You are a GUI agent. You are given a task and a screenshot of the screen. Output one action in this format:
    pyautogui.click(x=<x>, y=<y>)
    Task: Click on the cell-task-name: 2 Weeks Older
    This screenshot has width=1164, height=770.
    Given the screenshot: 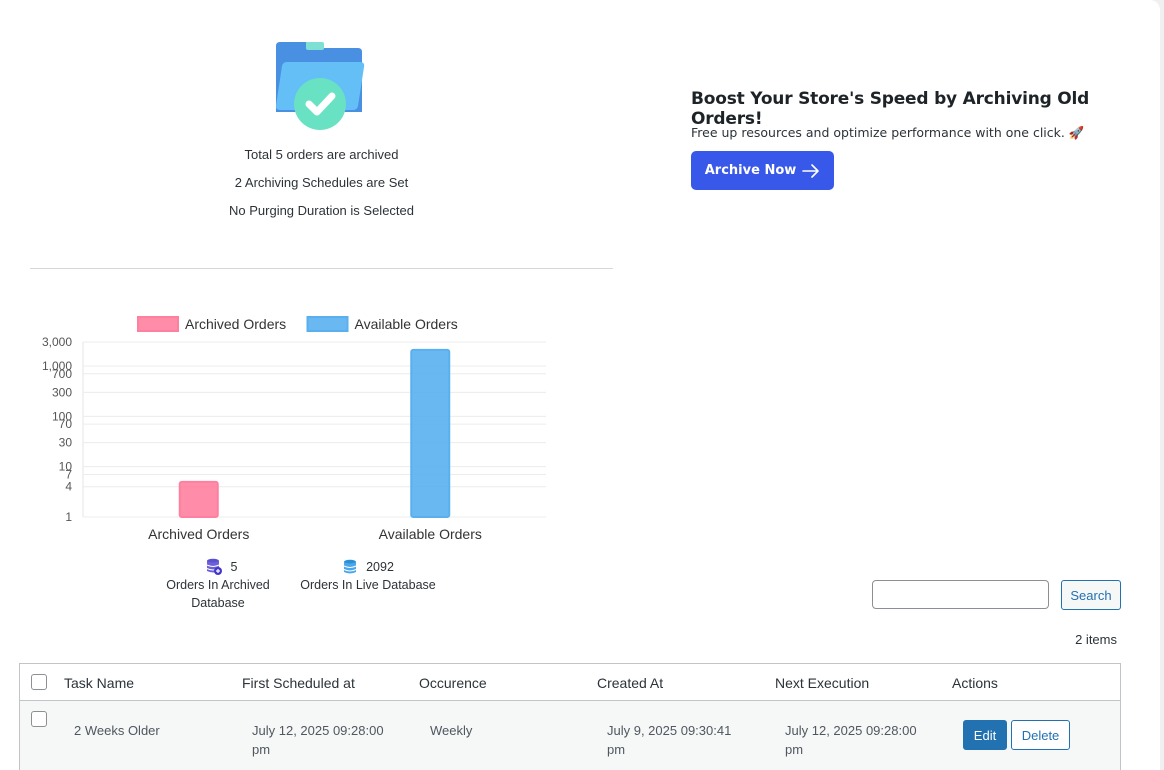 What is the action you would take?
    pyautogui.click(x=117, y=730)
    